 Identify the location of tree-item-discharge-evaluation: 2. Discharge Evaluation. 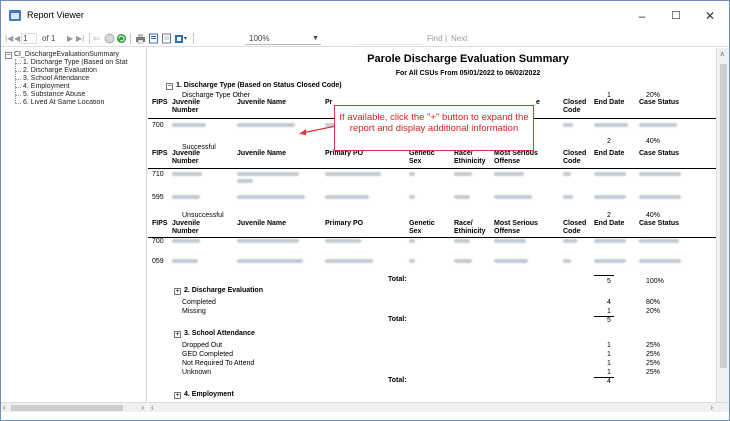
(81, 71).